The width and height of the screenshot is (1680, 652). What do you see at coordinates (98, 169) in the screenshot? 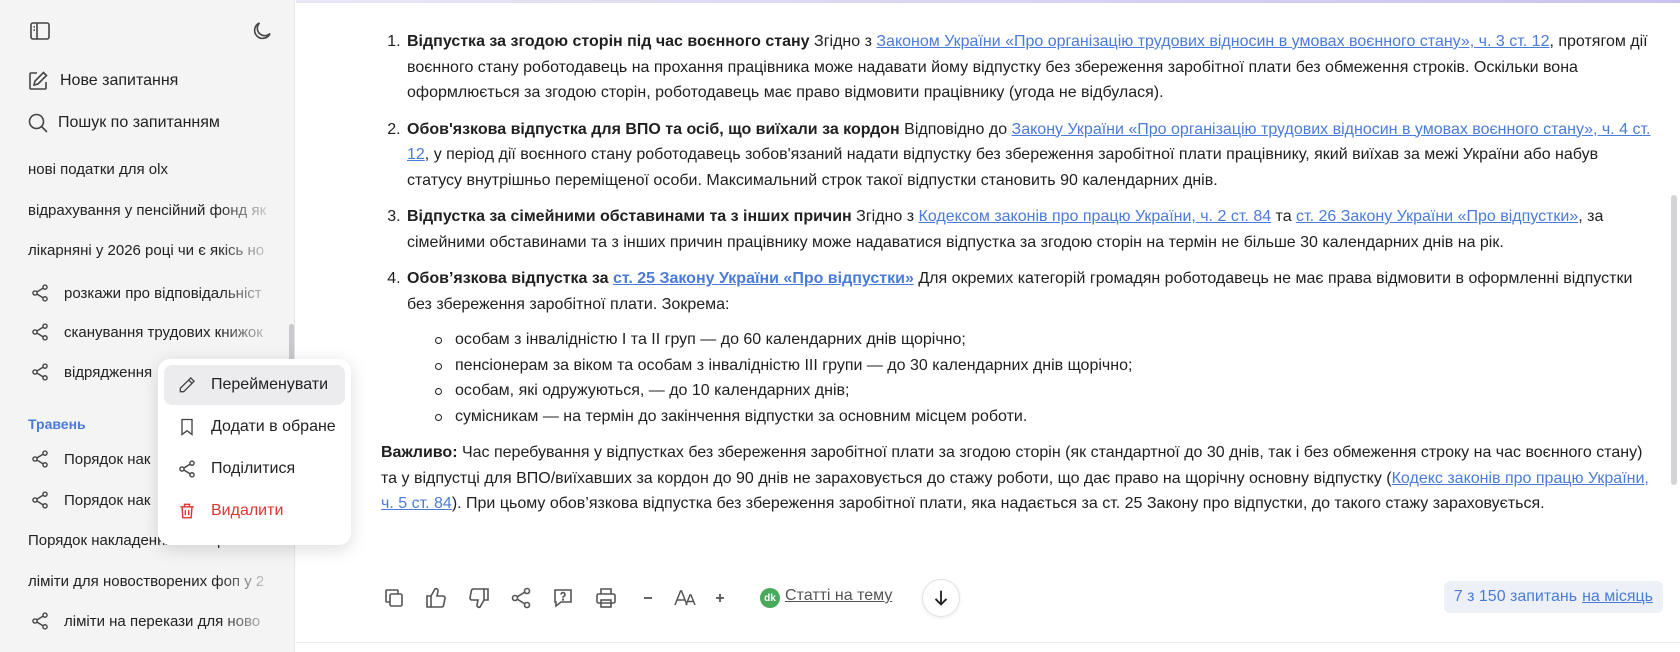
I see `history-item-label: нові податки для olx` at bounding box center [98, 169].